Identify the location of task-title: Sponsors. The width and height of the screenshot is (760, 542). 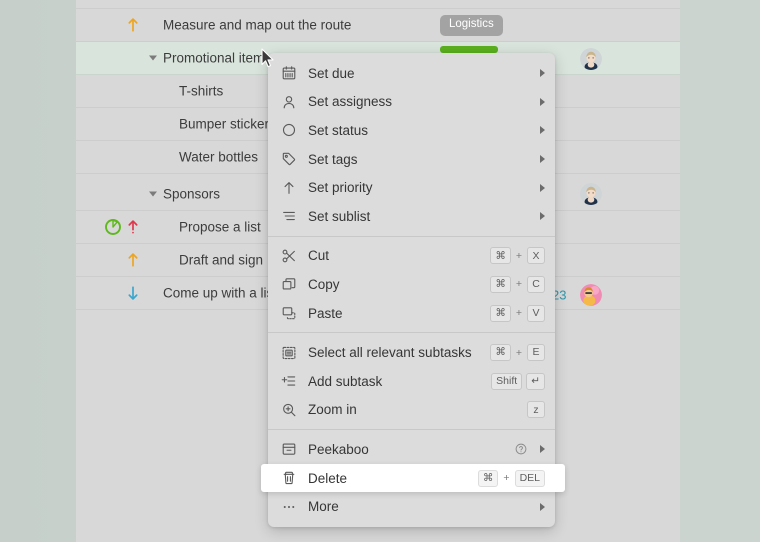
(191, 194).